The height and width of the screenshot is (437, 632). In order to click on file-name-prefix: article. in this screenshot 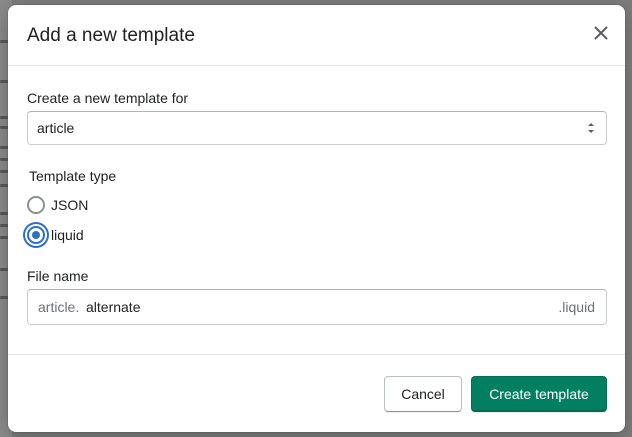, I will do `click(59, 307)`.